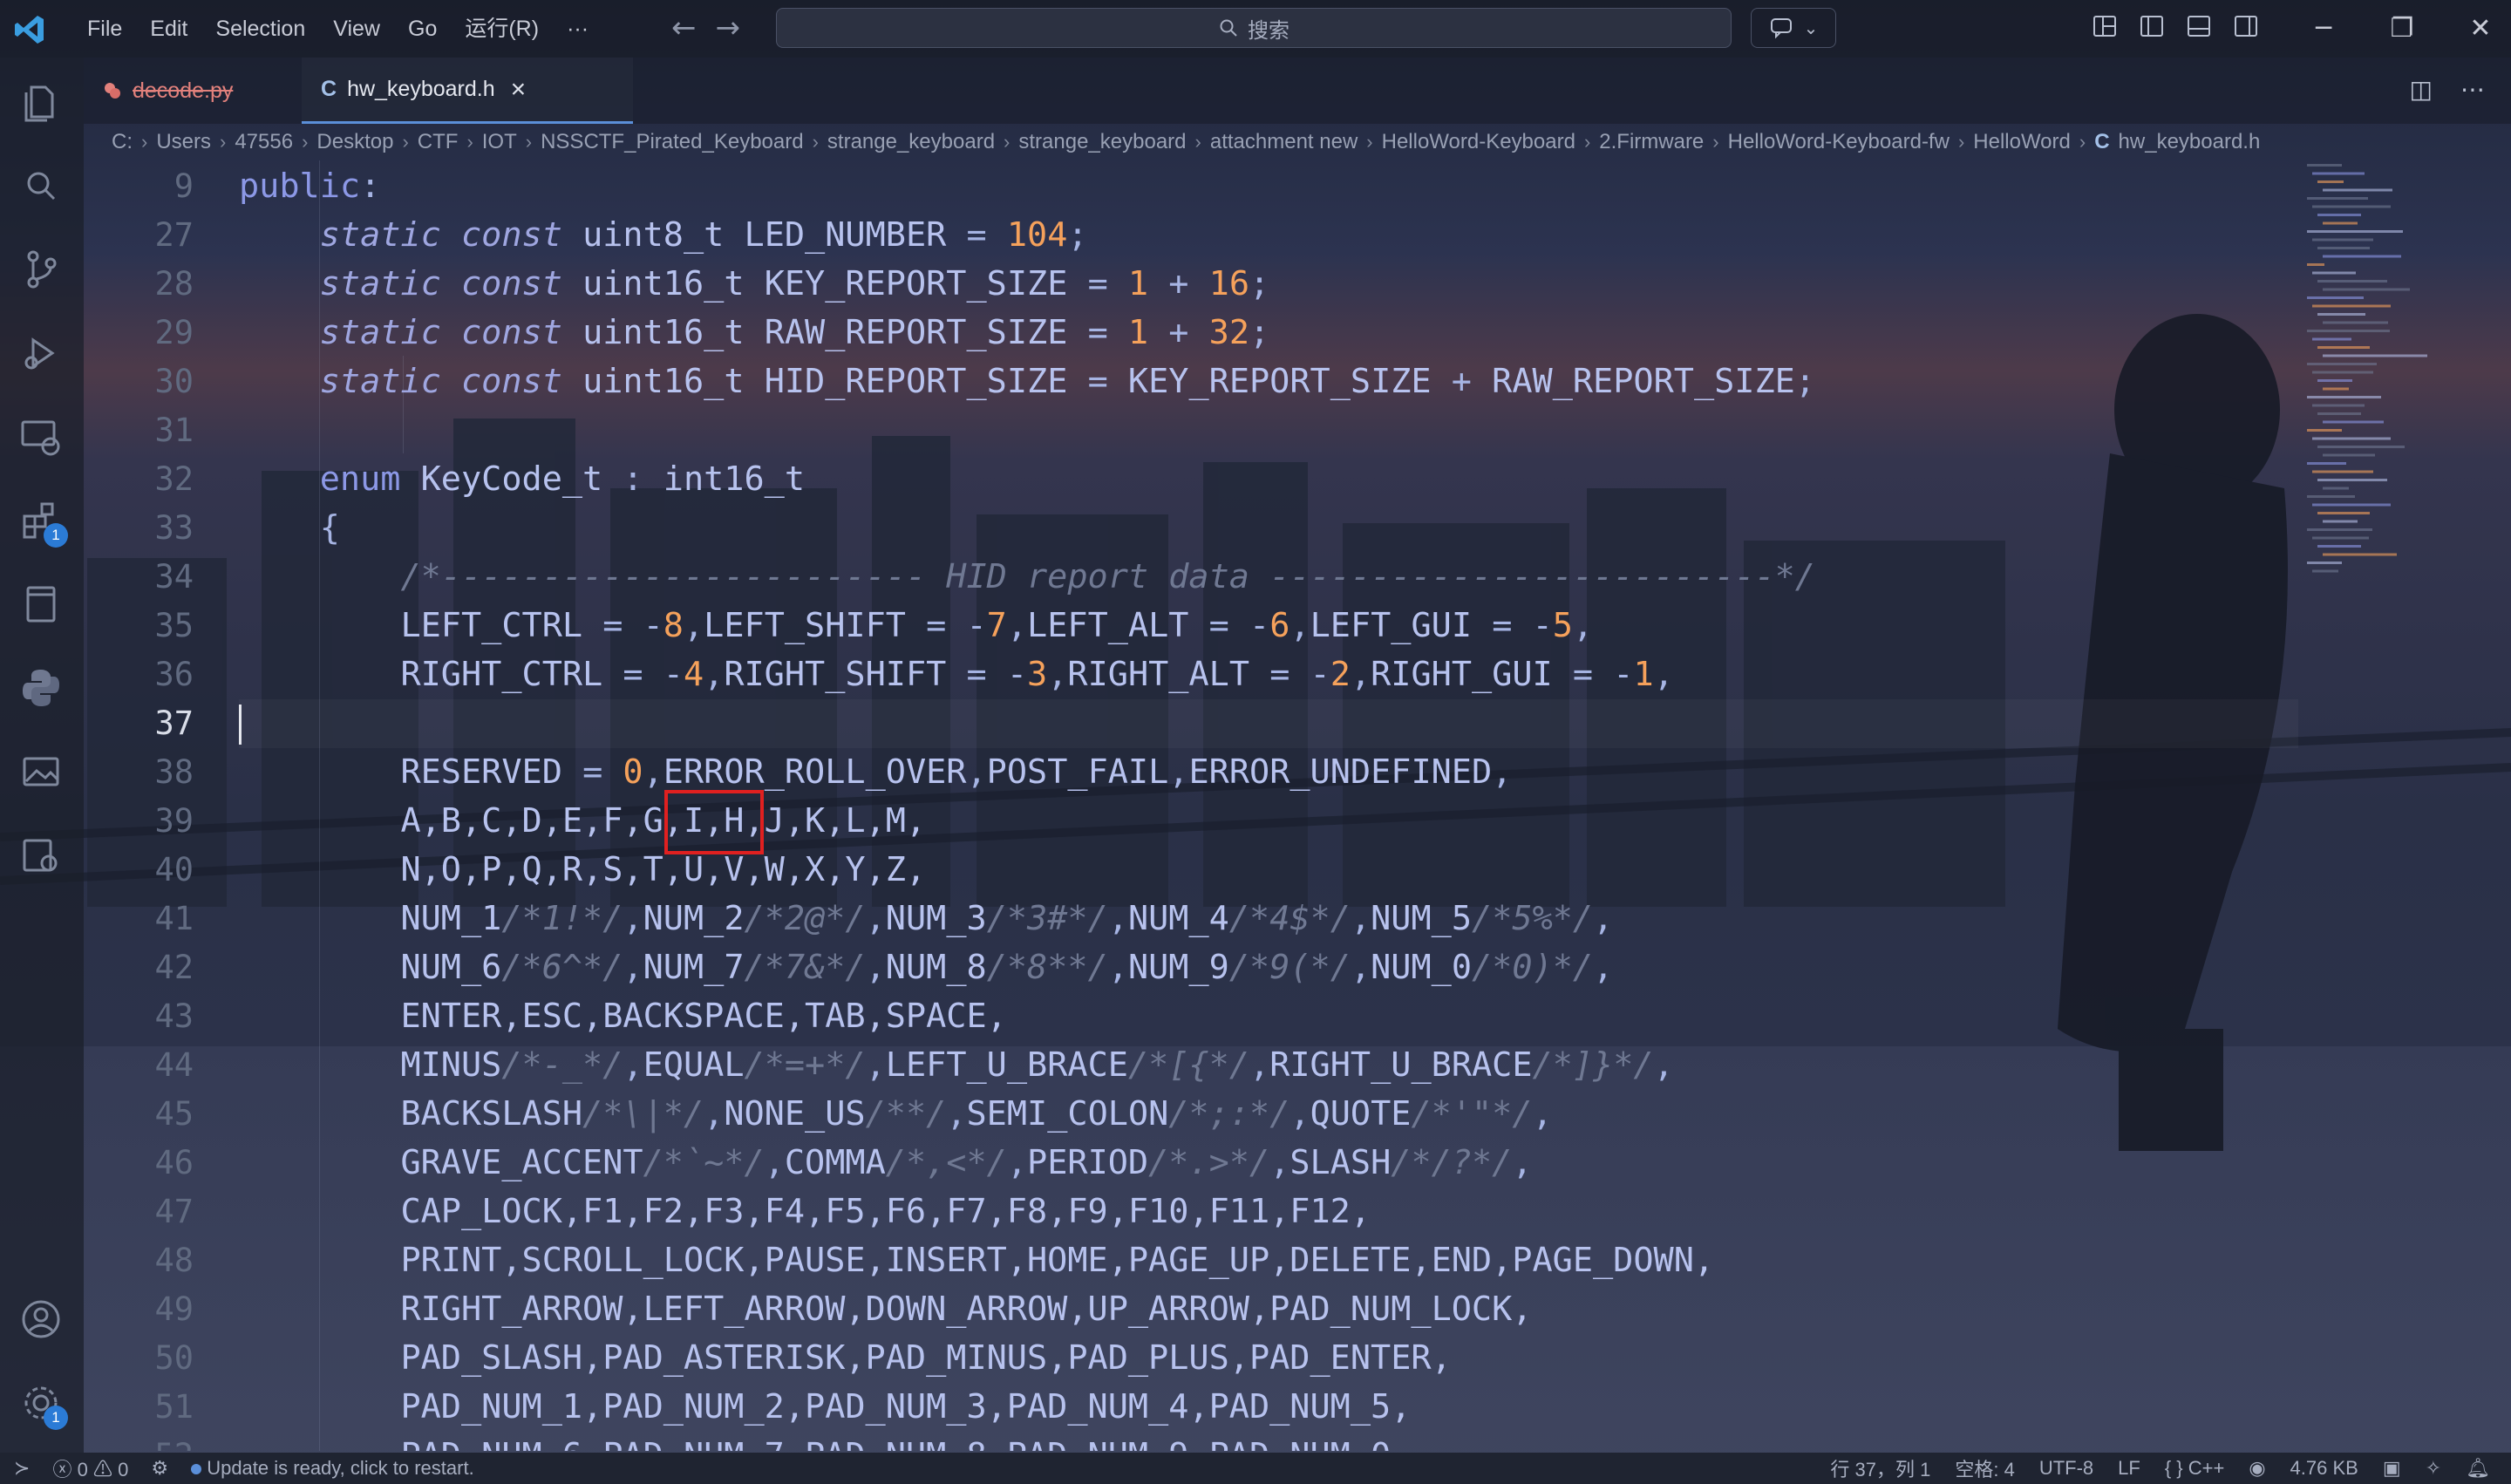 This screenshot has width=2511, height=1484. I want to click on end-of-line: LF, so click(2129, 1468).